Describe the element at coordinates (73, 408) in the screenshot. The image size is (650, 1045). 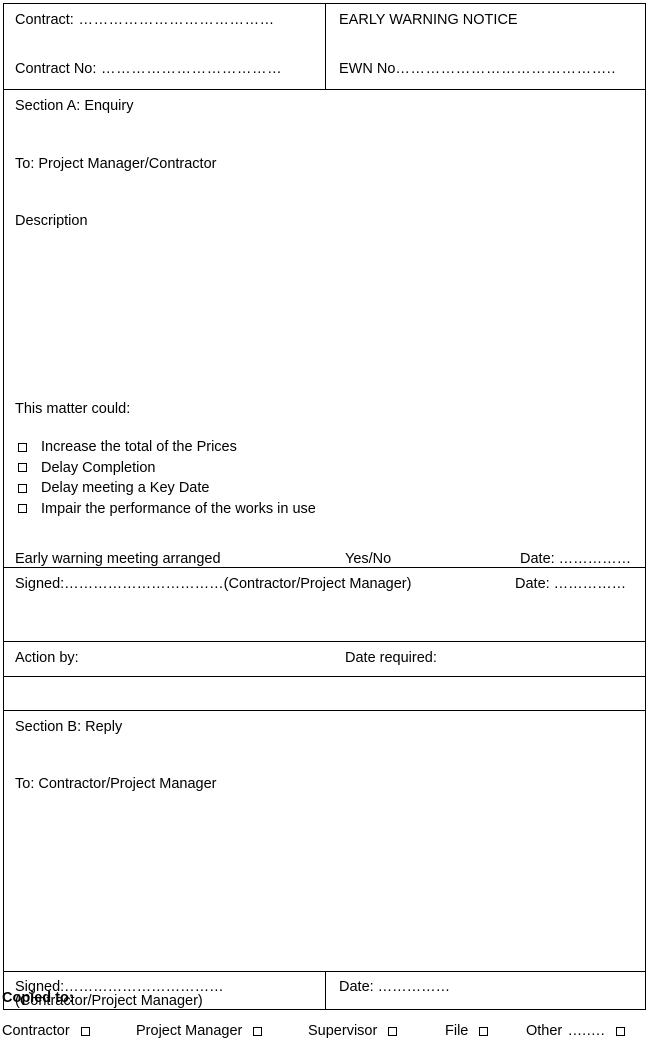
I see `this-matter-could-label: This matter could:` at that location.